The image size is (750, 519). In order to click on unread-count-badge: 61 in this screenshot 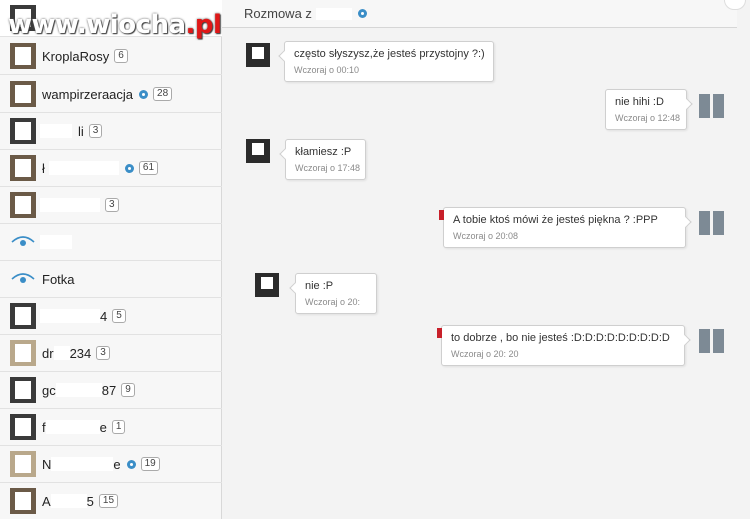, I will do `click(148, 168)`.